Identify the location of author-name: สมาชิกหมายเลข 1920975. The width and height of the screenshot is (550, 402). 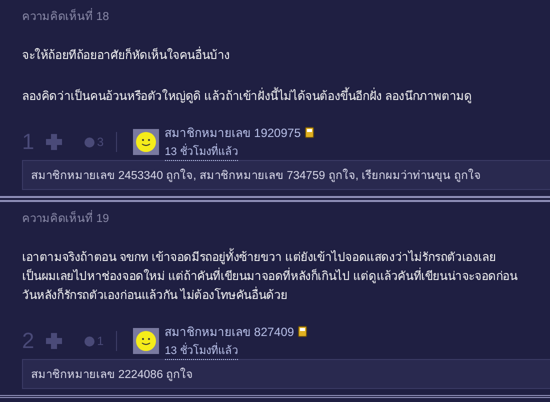
(232, 132).